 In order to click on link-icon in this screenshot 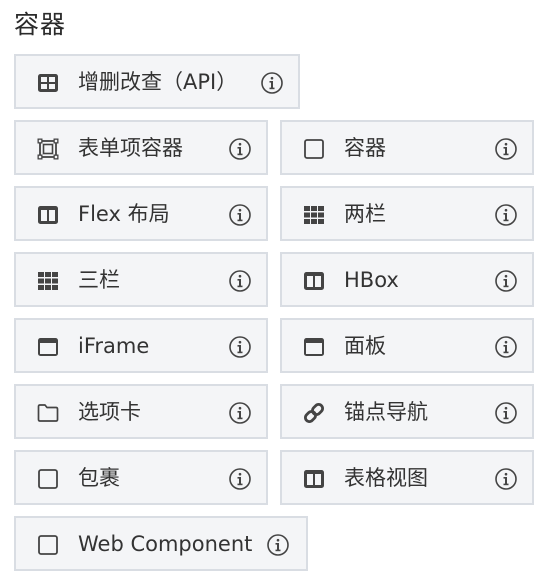, I will do `click(314, 413)`.